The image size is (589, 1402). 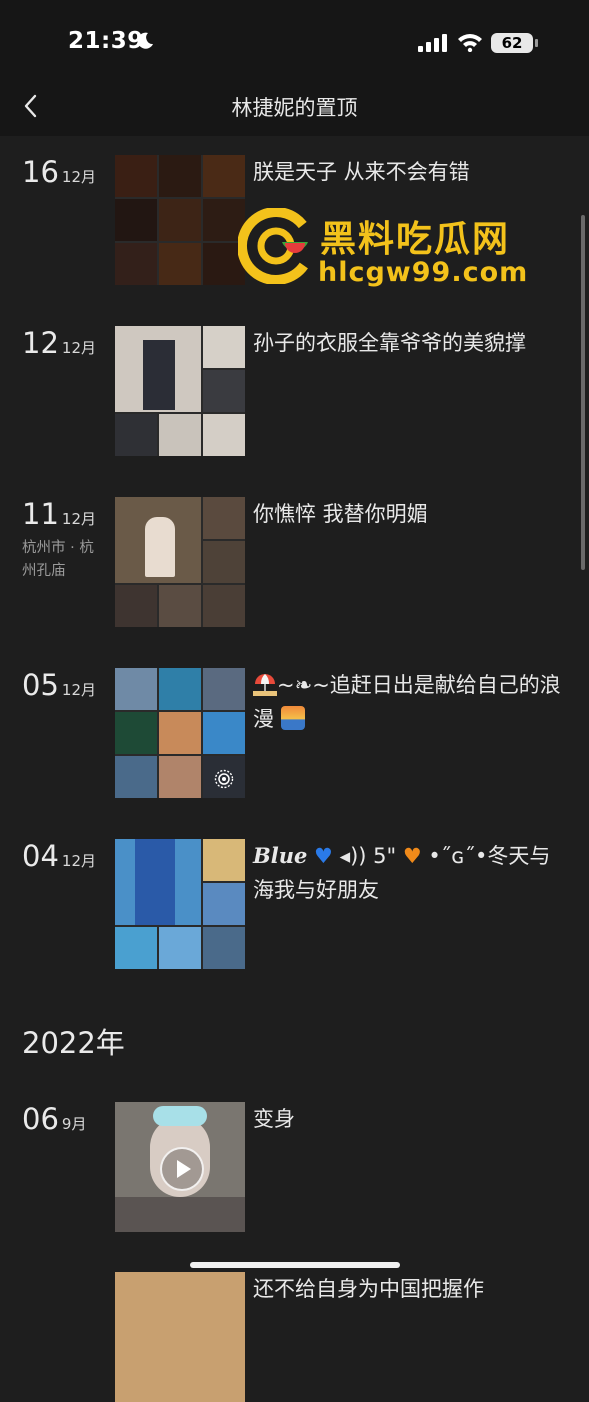 What do you see at coordinates (59, 514) in the screenshot?
I see `post-date: 11 12月` at bounding box center [59, 514].